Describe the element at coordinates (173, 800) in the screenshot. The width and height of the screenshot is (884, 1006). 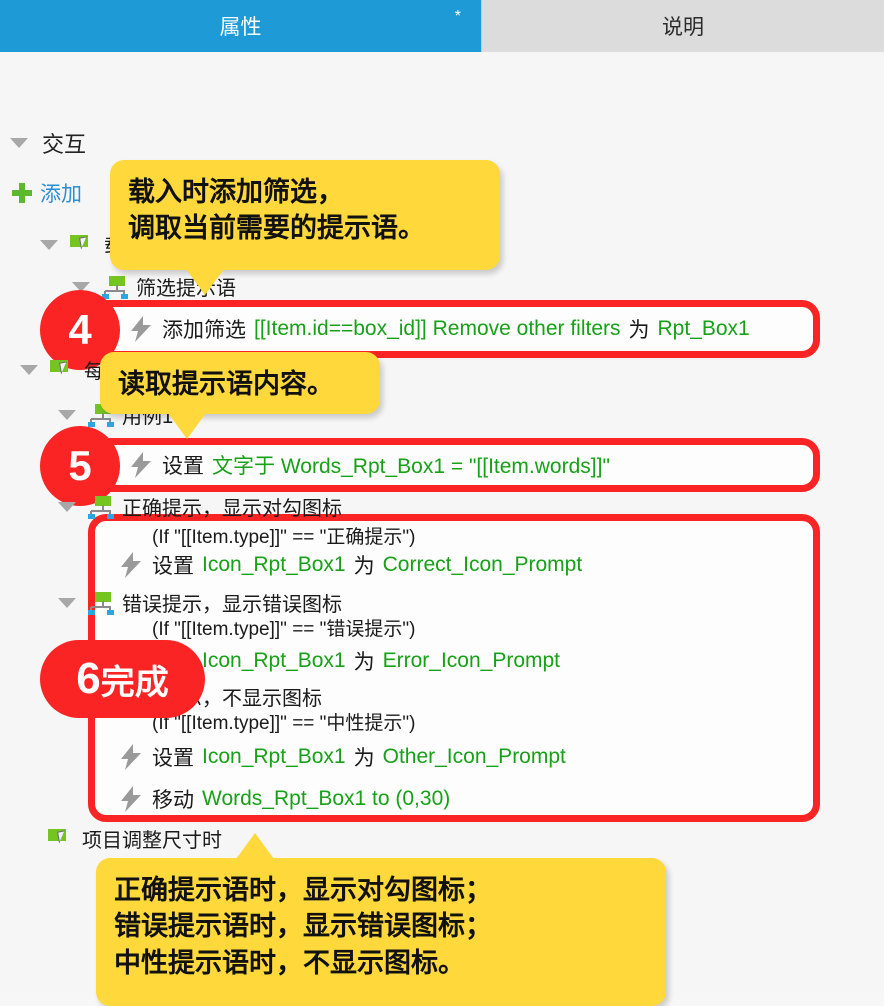
I see `action-verb: 移动` at that location.